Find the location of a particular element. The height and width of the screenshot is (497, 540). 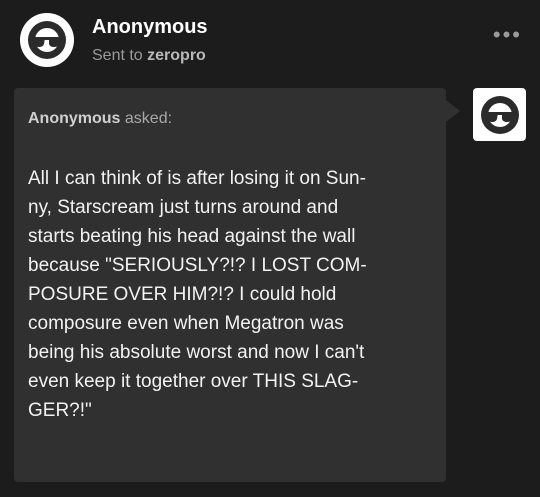

question-line: being his absolute worst and now I can't is located at coordinates (196, 352).